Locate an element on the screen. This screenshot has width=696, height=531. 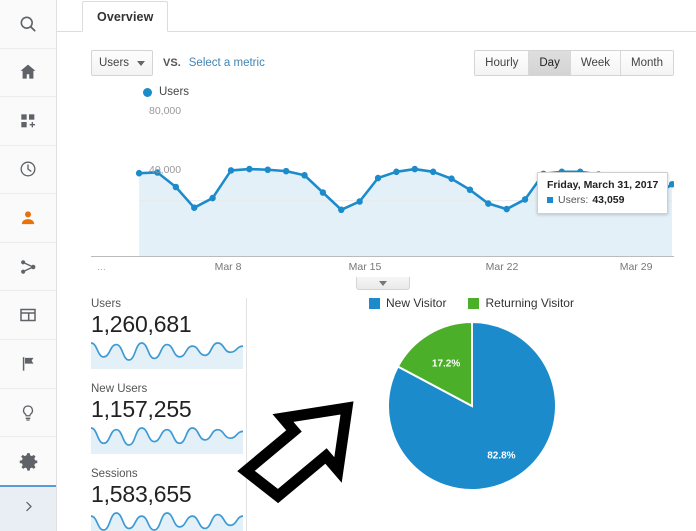
pie-legend-swatch-returning-visitor is located at coordinates (474, 303).